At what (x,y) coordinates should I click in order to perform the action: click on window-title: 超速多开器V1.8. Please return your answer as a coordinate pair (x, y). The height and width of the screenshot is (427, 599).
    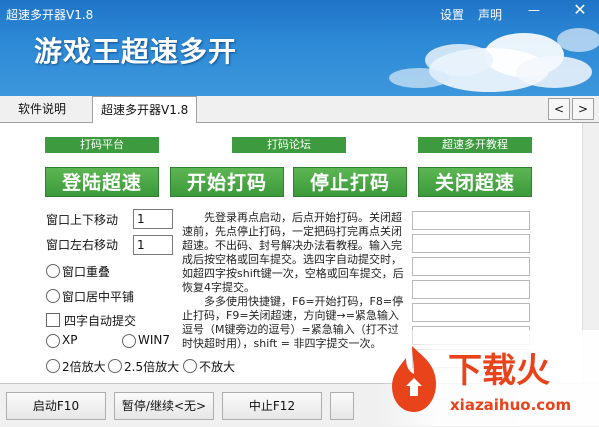
    Looking at the image, I should click on (50, 15).